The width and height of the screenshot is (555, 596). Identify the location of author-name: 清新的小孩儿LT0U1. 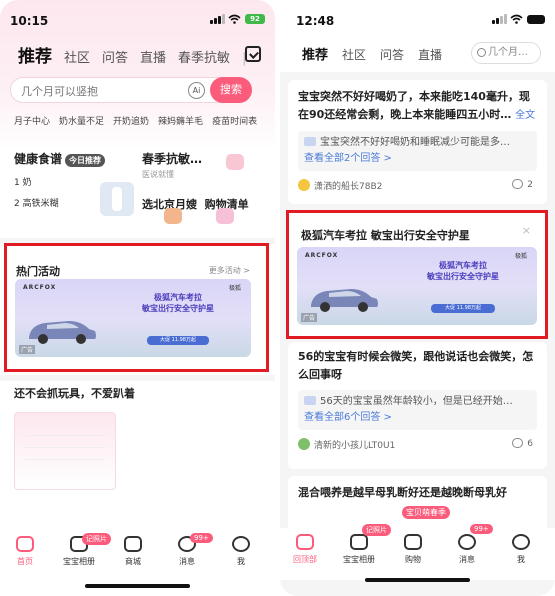
(354, 446).